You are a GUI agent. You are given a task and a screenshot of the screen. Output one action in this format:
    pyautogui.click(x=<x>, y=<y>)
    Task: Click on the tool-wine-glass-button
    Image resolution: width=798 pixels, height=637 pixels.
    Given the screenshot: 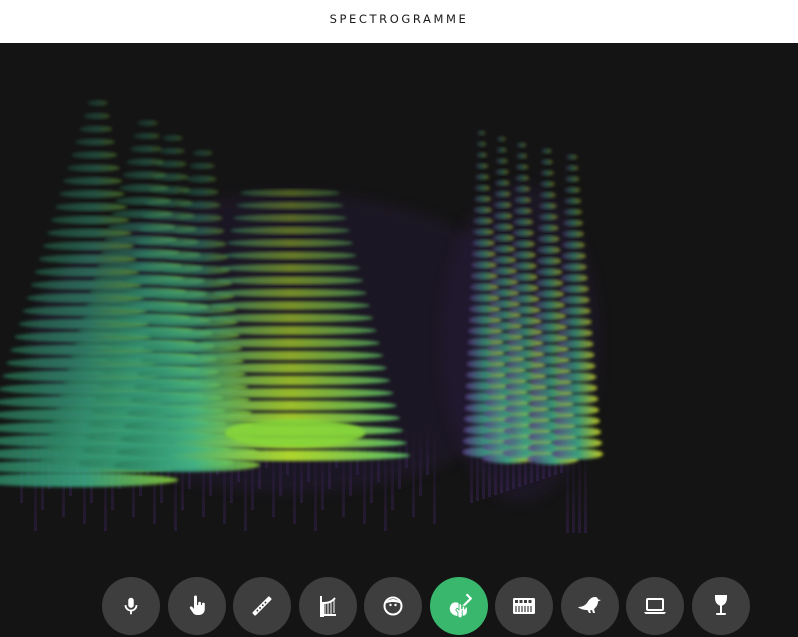 What is the action you would take?
    pyautogui.click(x=720, y=606)
    